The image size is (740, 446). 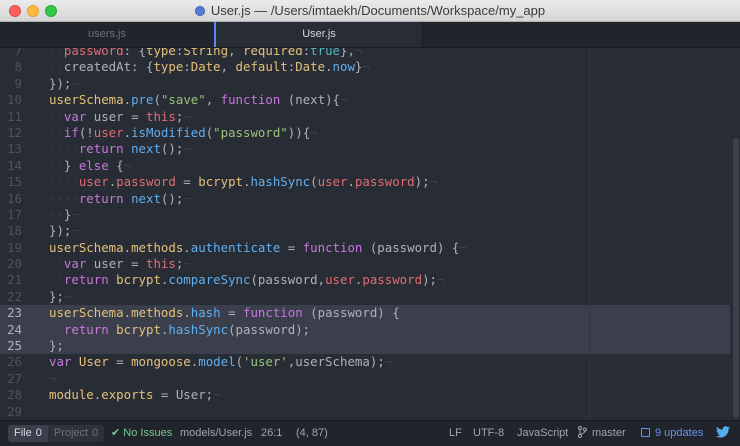 What do you see at coordinates (542, 433) in the screenshot?
I see `grammar-selector: JavaScript` at bounding box center [542, 433].